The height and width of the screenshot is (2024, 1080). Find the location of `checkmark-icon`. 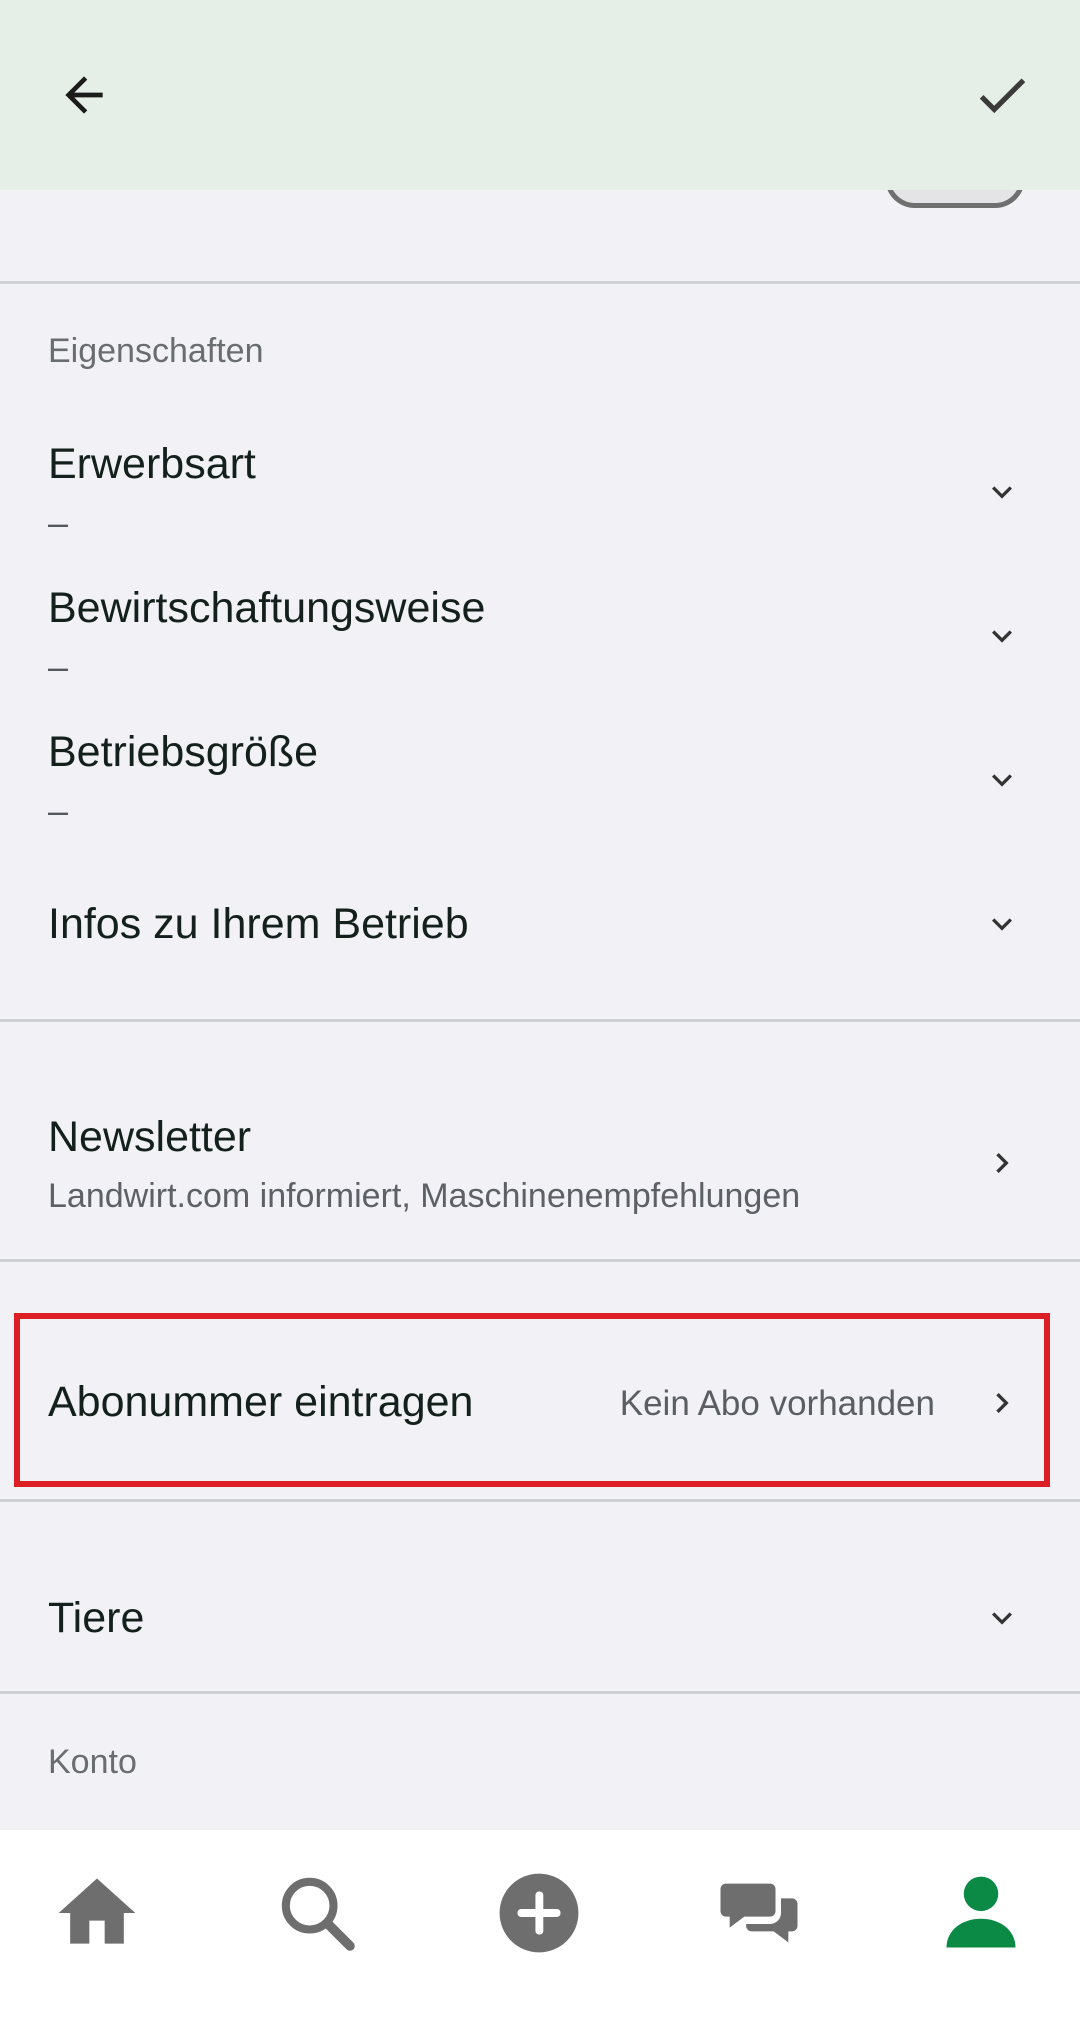

checkmark-icon is located at coordinates (1002, 96).